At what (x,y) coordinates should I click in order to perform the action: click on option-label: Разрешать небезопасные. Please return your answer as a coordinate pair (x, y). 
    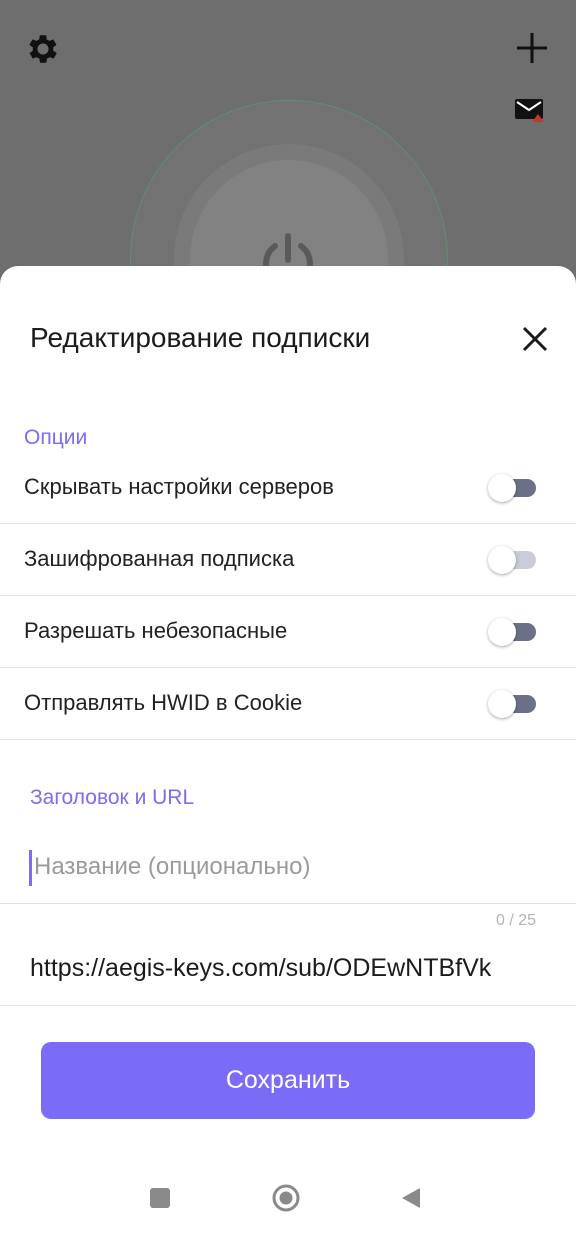
    Looking at the image, I should click on (156, 630).